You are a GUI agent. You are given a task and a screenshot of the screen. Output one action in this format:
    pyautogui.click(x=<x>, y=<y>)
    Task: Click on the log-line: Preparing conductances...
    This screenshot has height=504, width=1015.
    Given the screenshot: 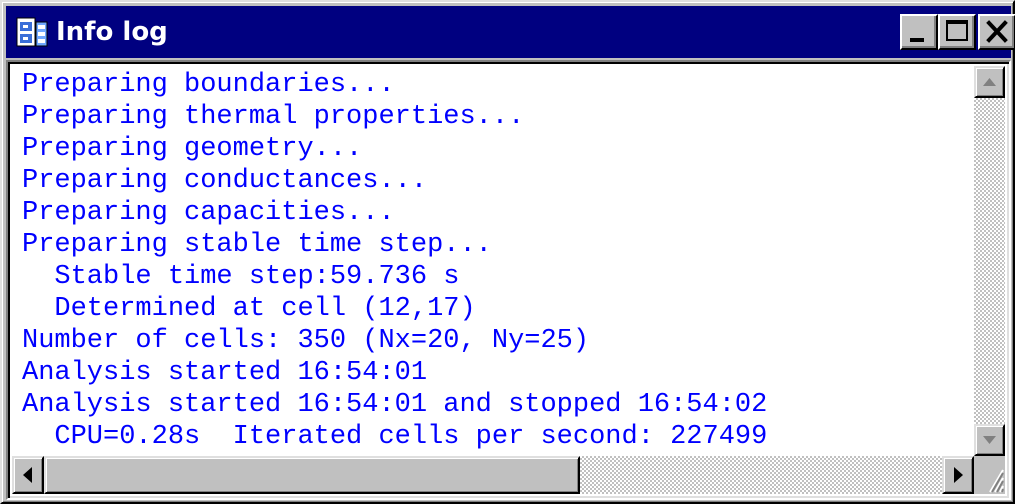 What is the action you would take?
    pyautogui.click(x=225, y=181)
    